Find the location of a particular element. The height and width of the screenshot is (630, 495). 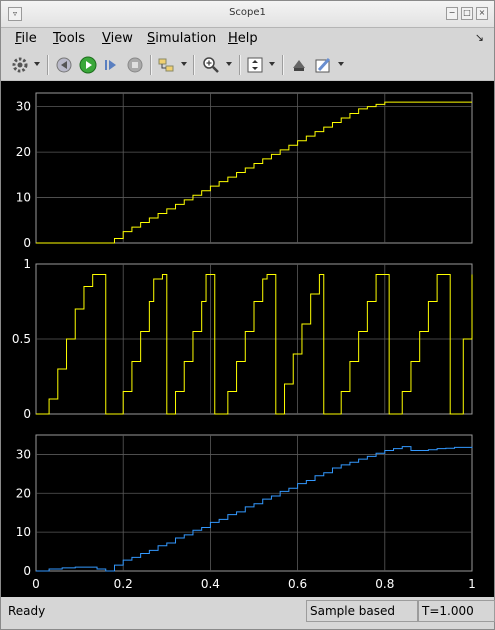

minimize-icon: − is located at coordinates (452, 13).